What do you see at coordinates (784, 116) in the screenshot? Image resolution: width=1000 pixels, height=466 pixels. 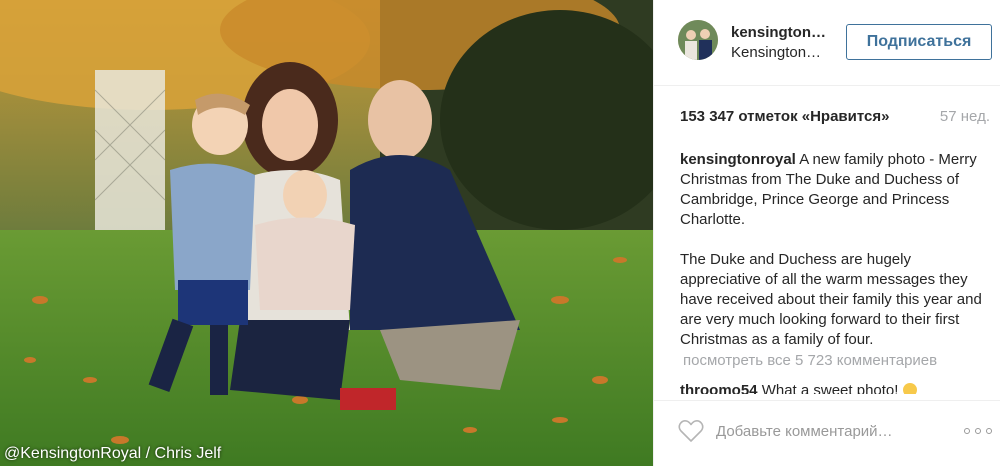 I see `likes-count: 153 347 отметок «Нравится»` at bounding box center [784, 116].